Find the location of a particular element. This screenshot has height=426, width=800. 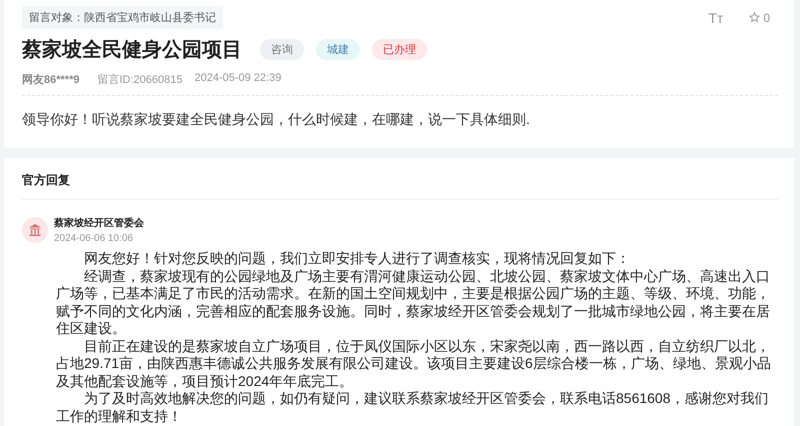

reply-time: 2024-06-06 10:06 is located at coordinates (94, 238).